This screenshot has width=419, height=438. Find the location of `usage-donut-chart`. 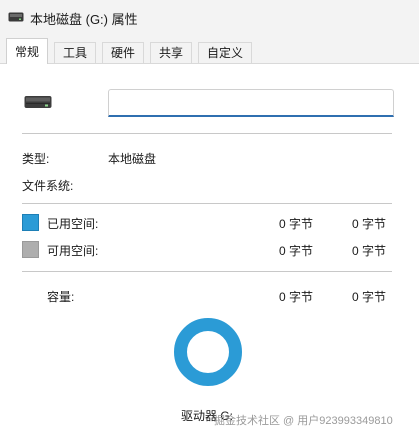

usage-donut-chart is located at coordinates (208, 352).